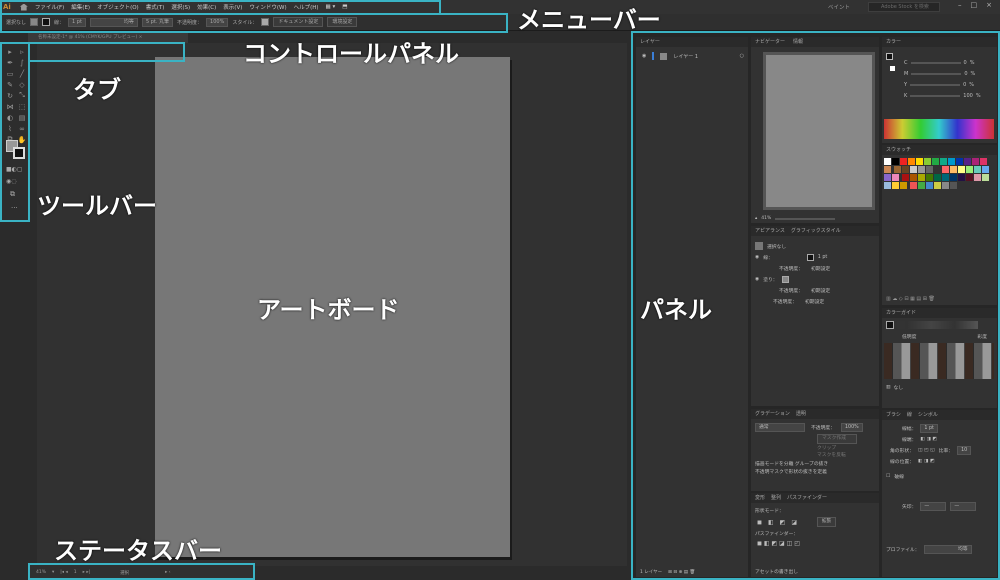 This screenshot has height=580, width=1000. Describe the element at coordinates (88, 37) in the screenshot. I see `document-tab-label: 名称未設定-1* @ 41% (CMYK/GPU プレビュー)` at that location.